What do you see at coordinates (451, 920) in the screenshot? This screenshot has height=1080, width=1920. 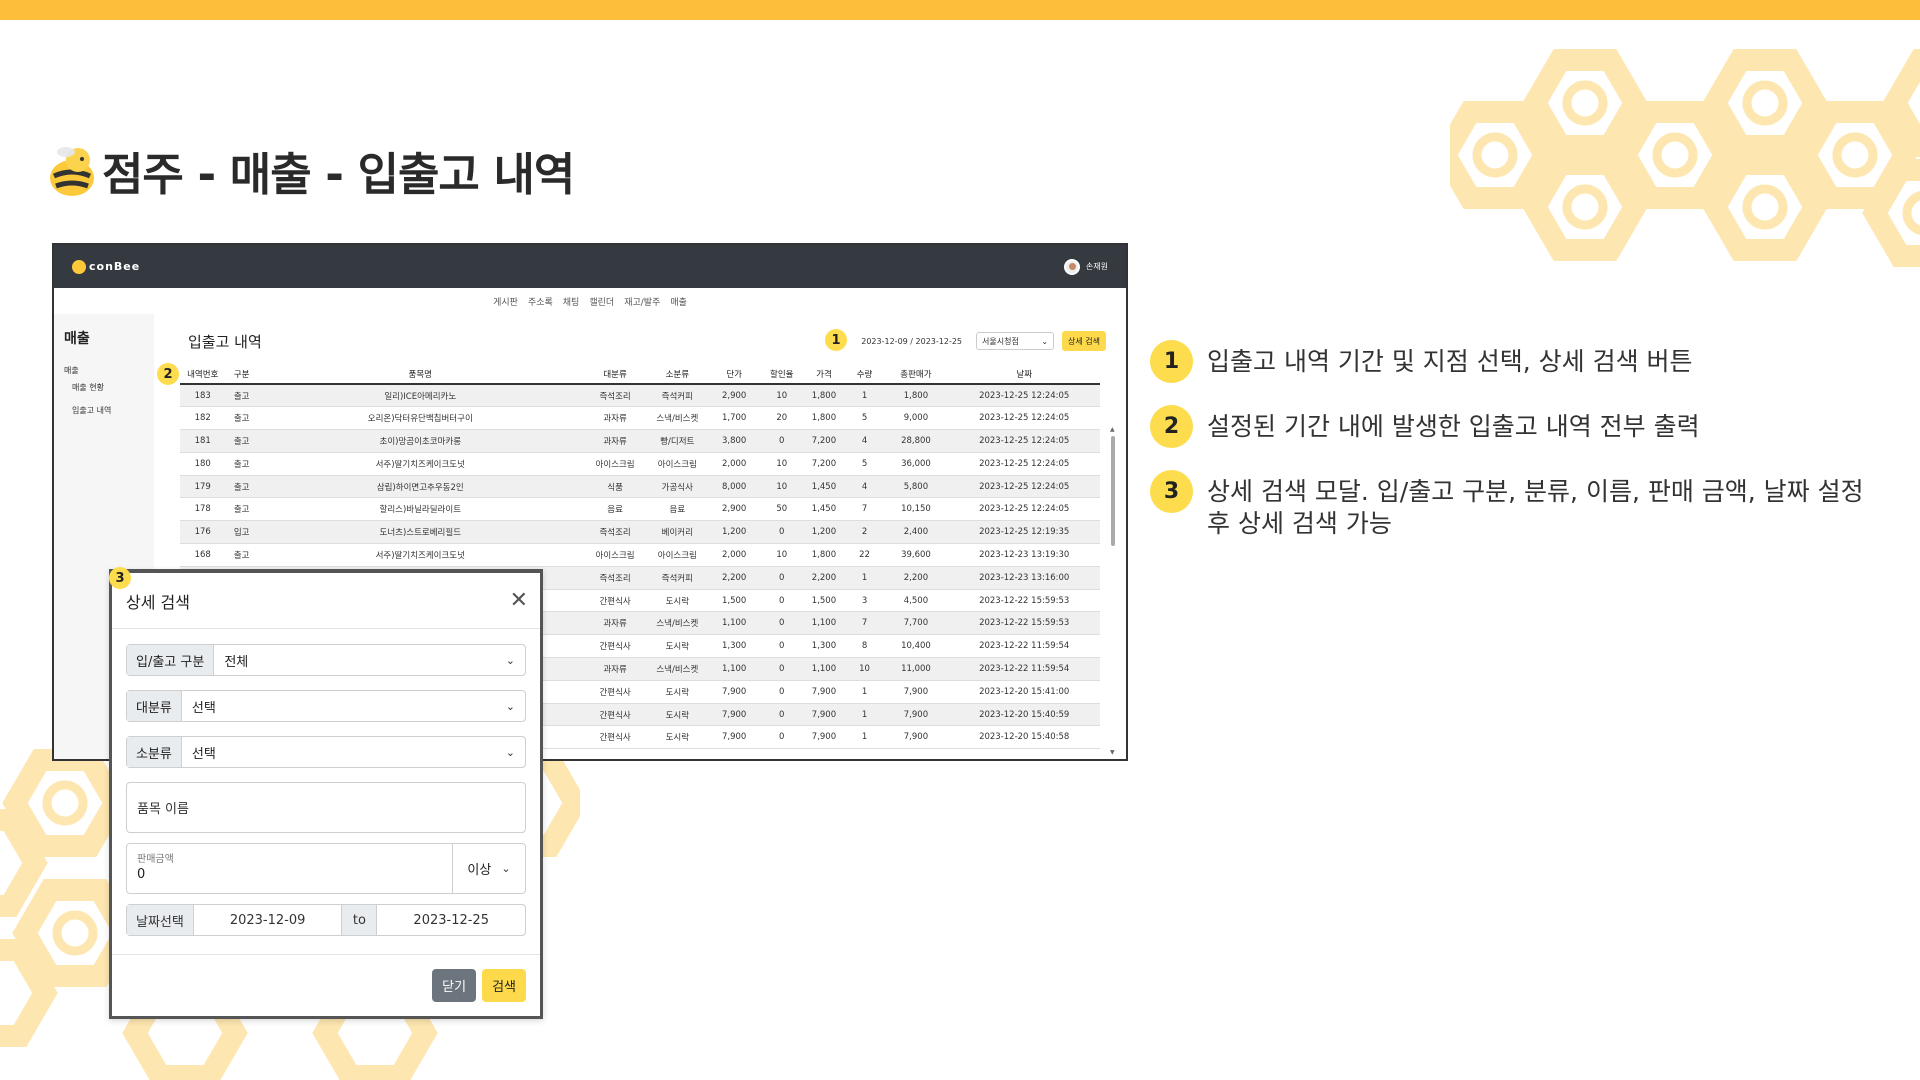 I see `date-to-input: 2023-12-25` at bounding box center [451, 920].